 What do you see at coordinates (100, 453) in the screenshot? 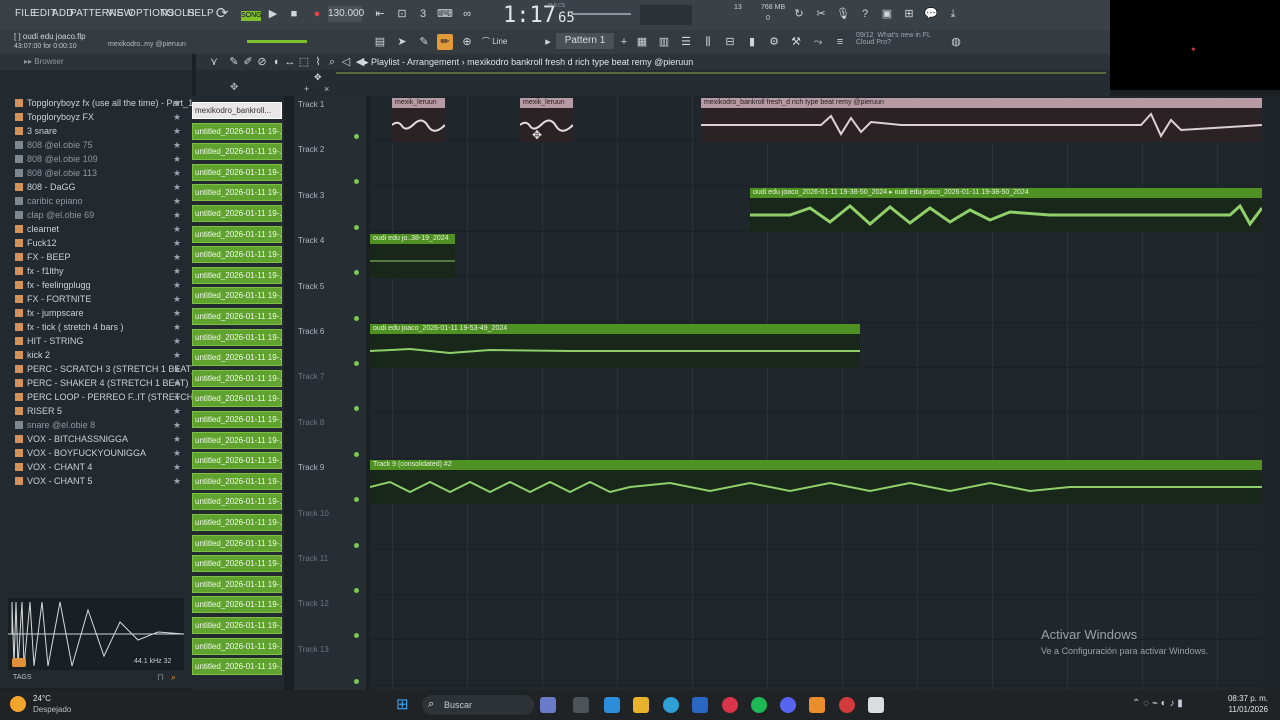
I see `browser-item: VOX - BOYFUCKYOUNIGGA ★` at bounding box center [100, 453].